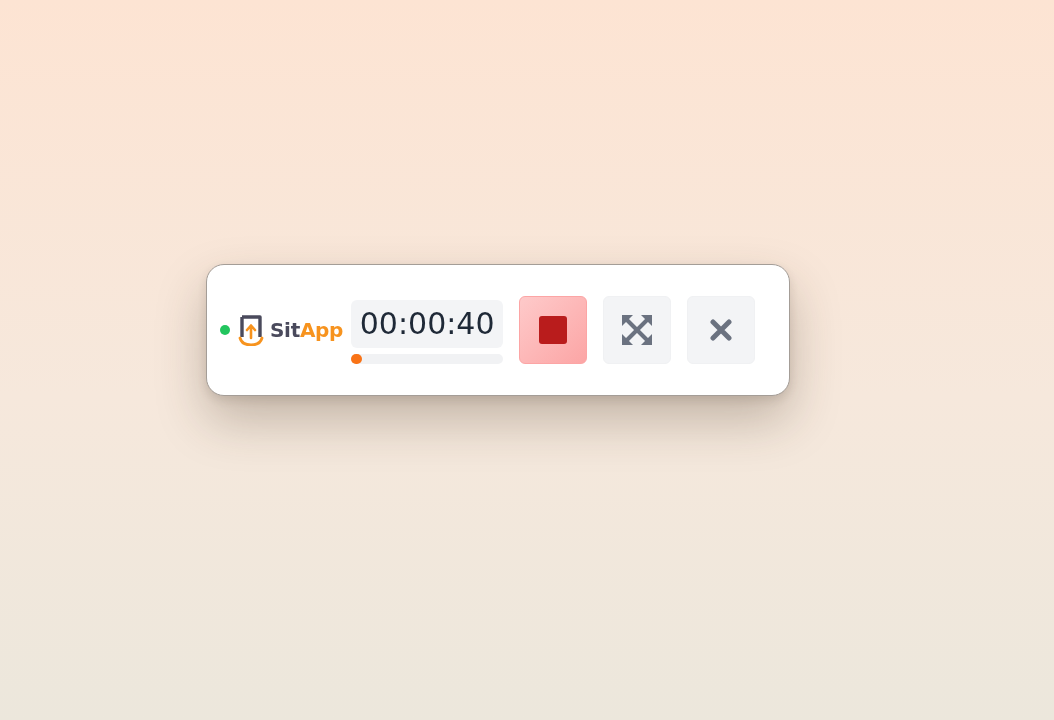 The width and height of the screenshot is (1054, 720). I want to click on close-button, so click(721, 330).